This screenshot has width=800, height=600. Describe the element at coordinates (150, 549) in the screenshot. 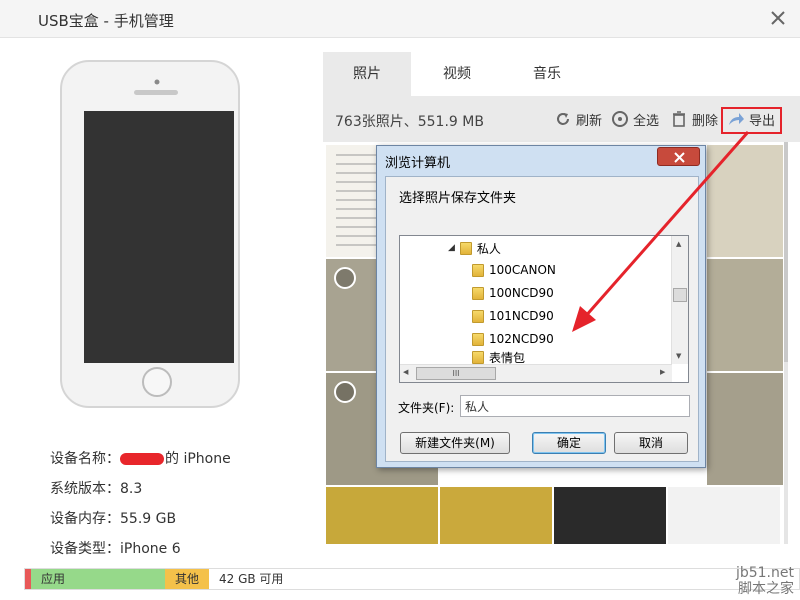

I see `device-type-value: iPhone 6` at that location.